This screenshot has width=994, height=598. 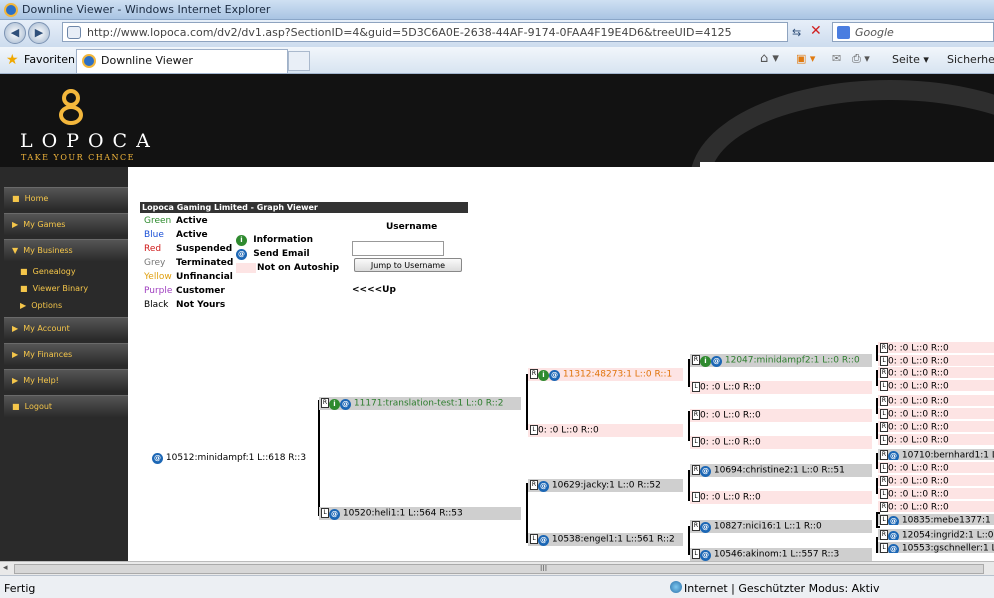 What do you see at coordinates (39, 33) in the screenshot?
I see `forward-icon: ▶` at bounding box center [39, 33].